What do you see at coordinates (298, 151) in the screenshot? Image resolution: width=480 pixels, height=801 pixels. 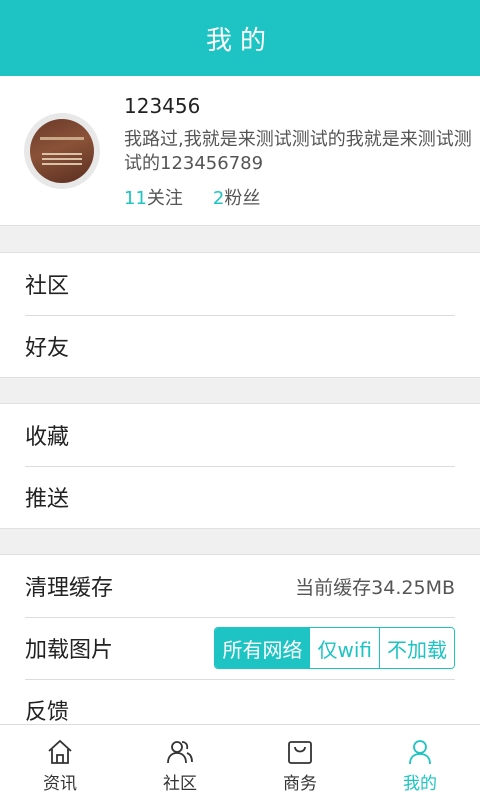 I see `signature: 我路过,我就是来测试测试的我就是来测试测试的123456789` at bounding box center [298, 151].